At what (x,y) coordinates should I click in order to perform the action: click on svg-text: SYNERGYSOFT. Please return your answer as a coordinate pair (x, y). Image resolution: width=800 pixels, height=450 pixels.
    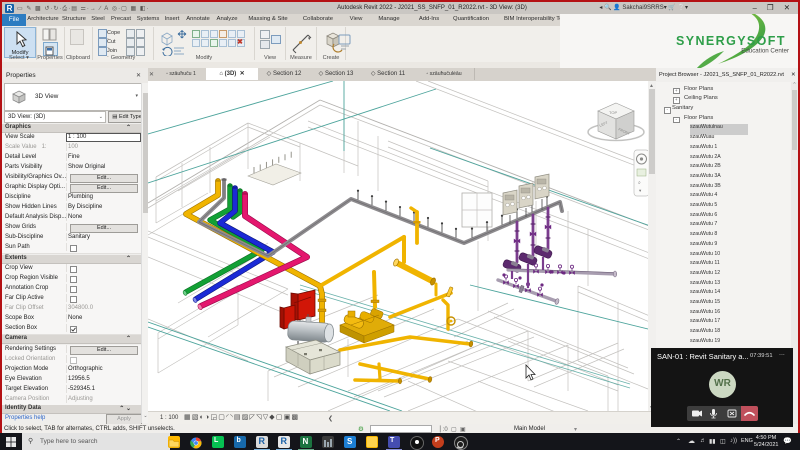
    Looking at the image, I should click on (731, 41).